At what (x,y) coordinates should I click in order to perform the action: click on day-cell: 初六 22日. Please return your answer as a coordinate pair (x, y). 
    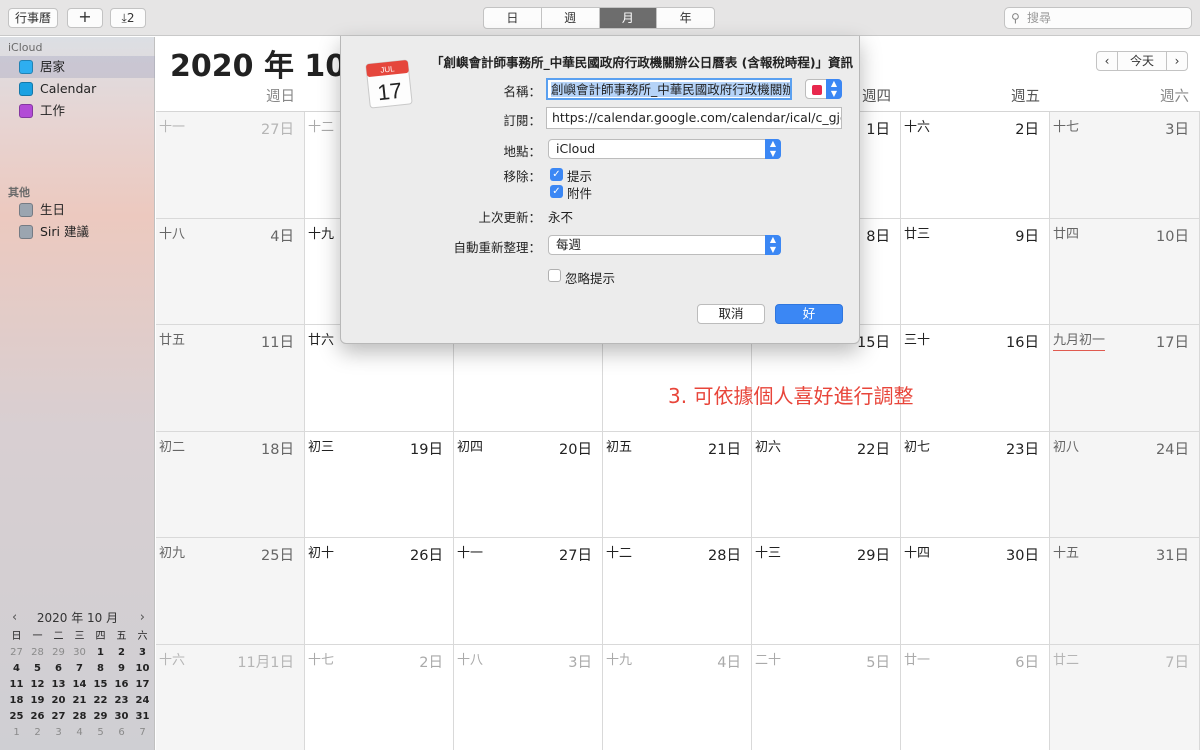
    Looking at the image, I should click on (826, 484).